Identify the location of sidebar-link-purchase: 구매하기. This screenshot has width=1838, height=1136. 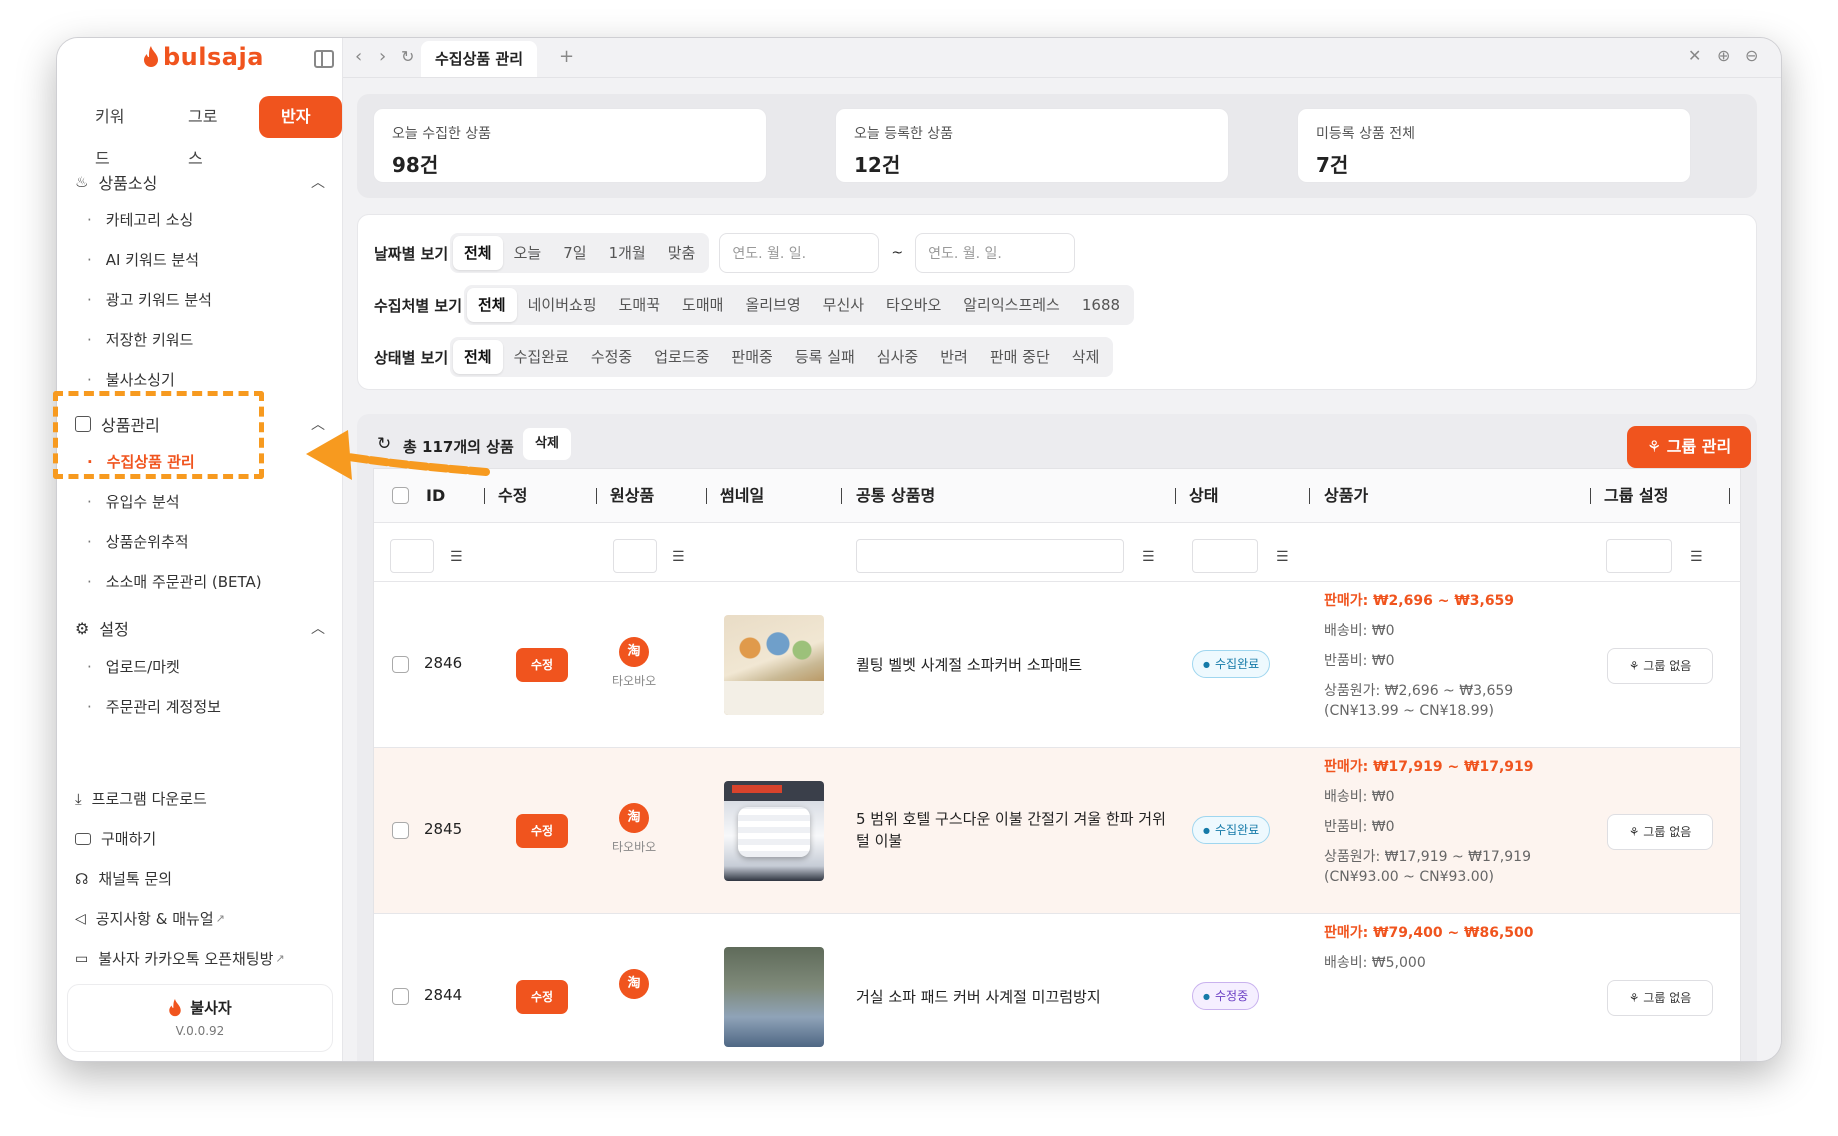
(115, 838).